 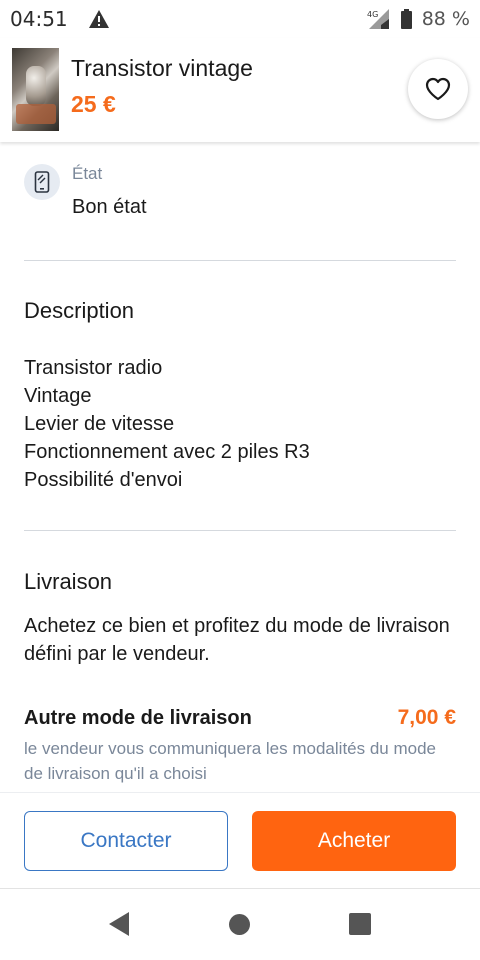 What do you see at coordinates (58, 396) in the screenshot?
I see `description-line: Vintage` at bounding box center [58, 396].